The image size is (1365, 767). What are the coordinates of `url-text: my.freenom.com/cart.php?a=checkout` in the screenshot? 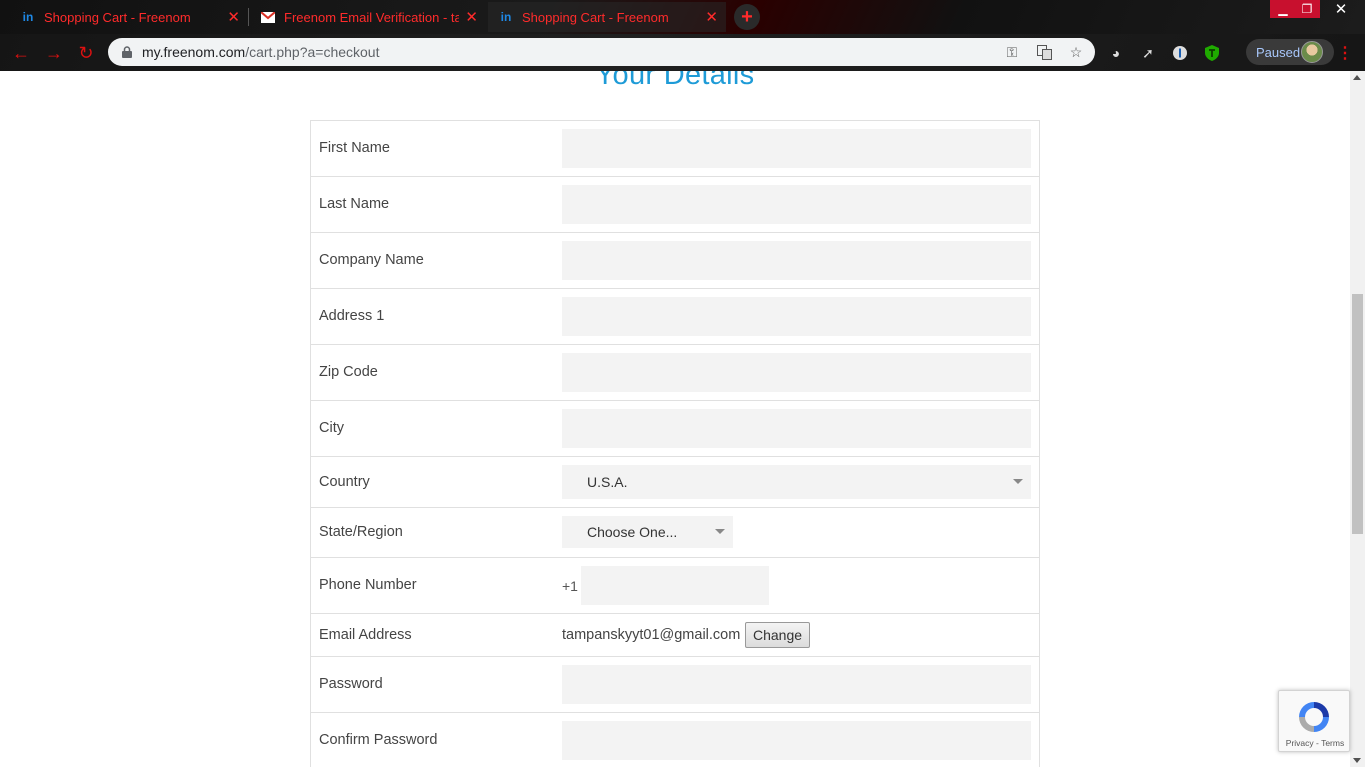 It's located at (260, 52).